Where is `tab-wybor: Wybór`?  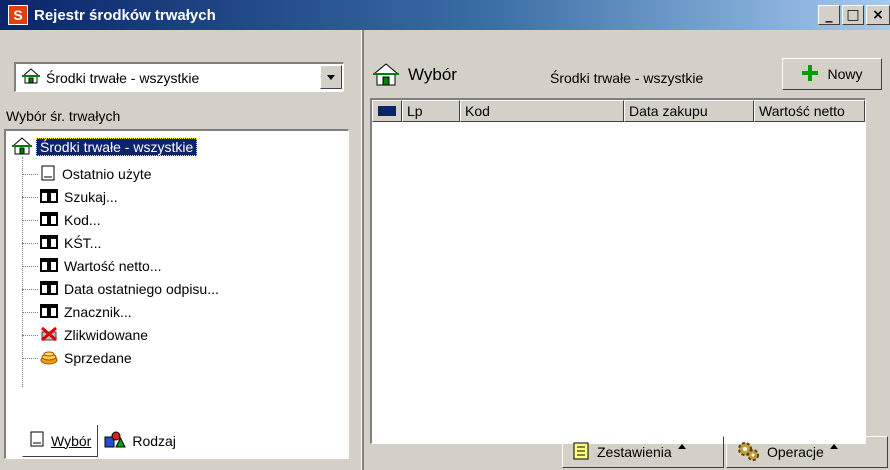 tab-wybor: Wybór is located at coordinates (60, 441).